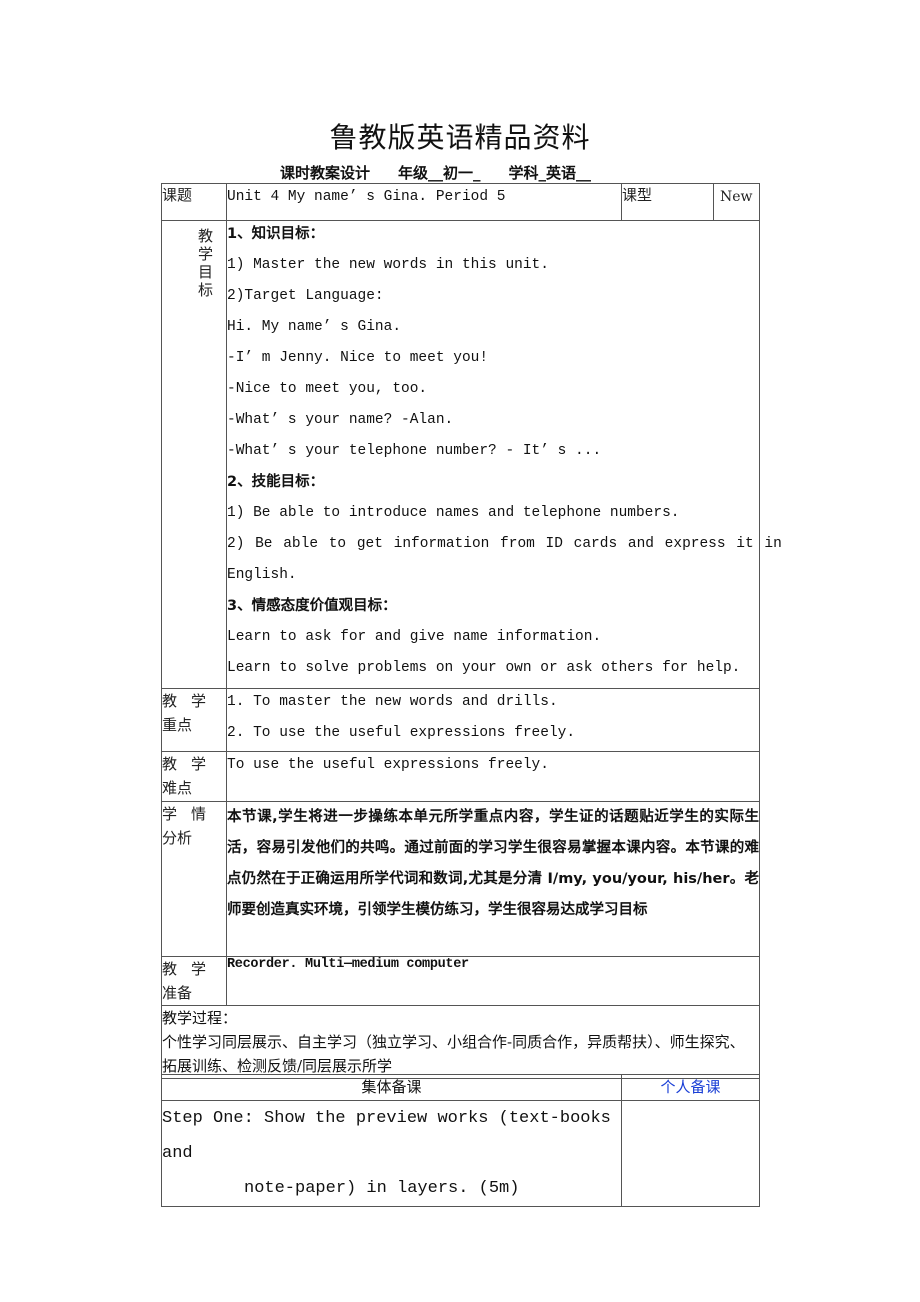 This screenshot has height=1302, width=920. Describe the element at coordinates (667, 202) in the screenshot. I see `type-label: 课型` at that location.